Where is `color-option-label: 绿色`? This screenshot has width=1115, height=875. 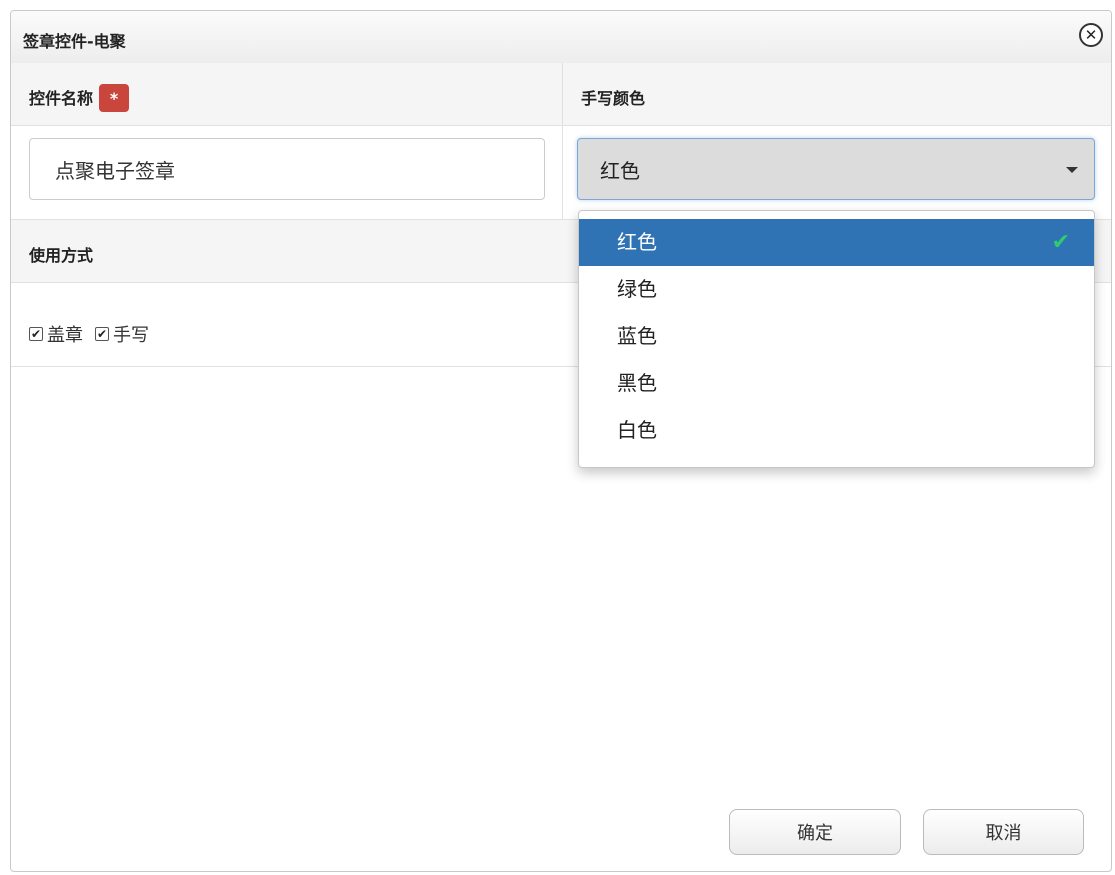
color-option-label: 绿色 is located at coordinates (637, 289).